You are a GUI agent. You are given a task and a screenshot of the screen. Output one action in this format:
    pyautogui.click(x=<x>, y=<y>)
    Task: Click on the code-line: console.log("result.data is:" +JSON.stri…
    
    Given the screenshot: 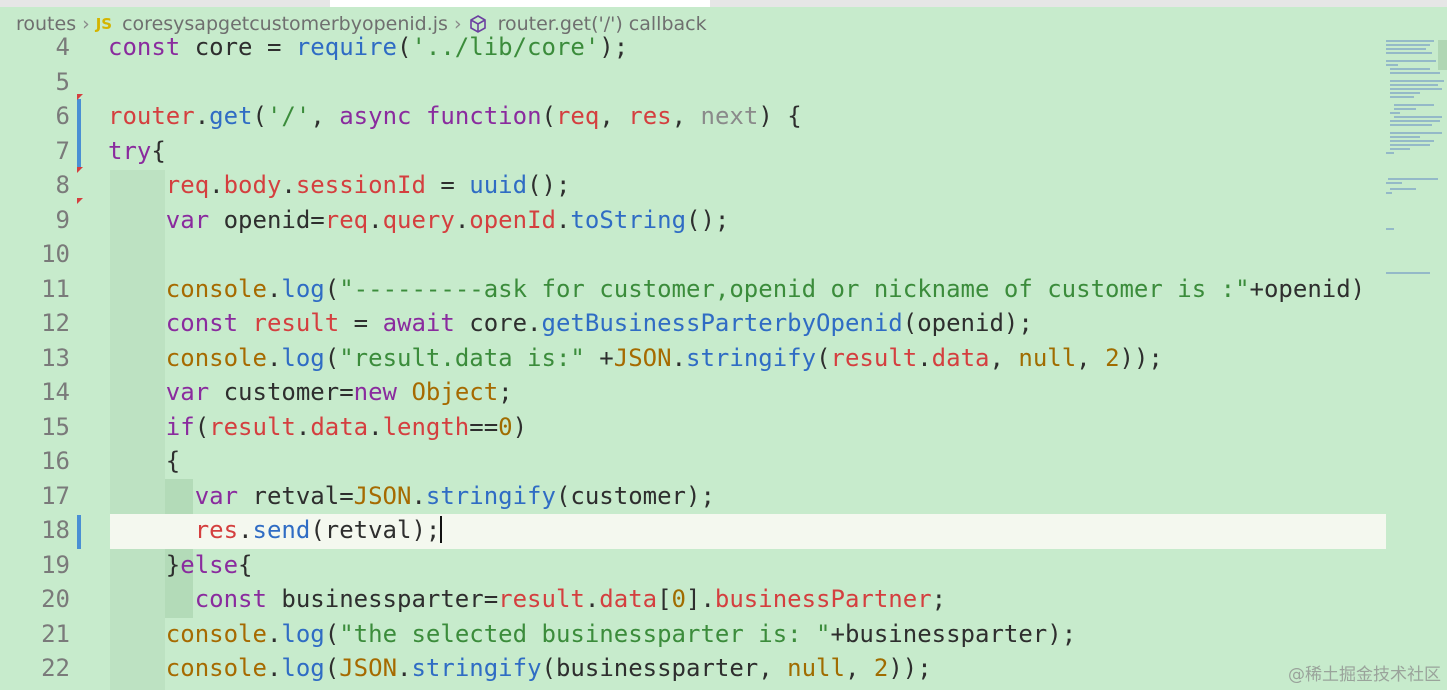 What is the action you would take?
    pyautogui.click(x=635, y=358)
    